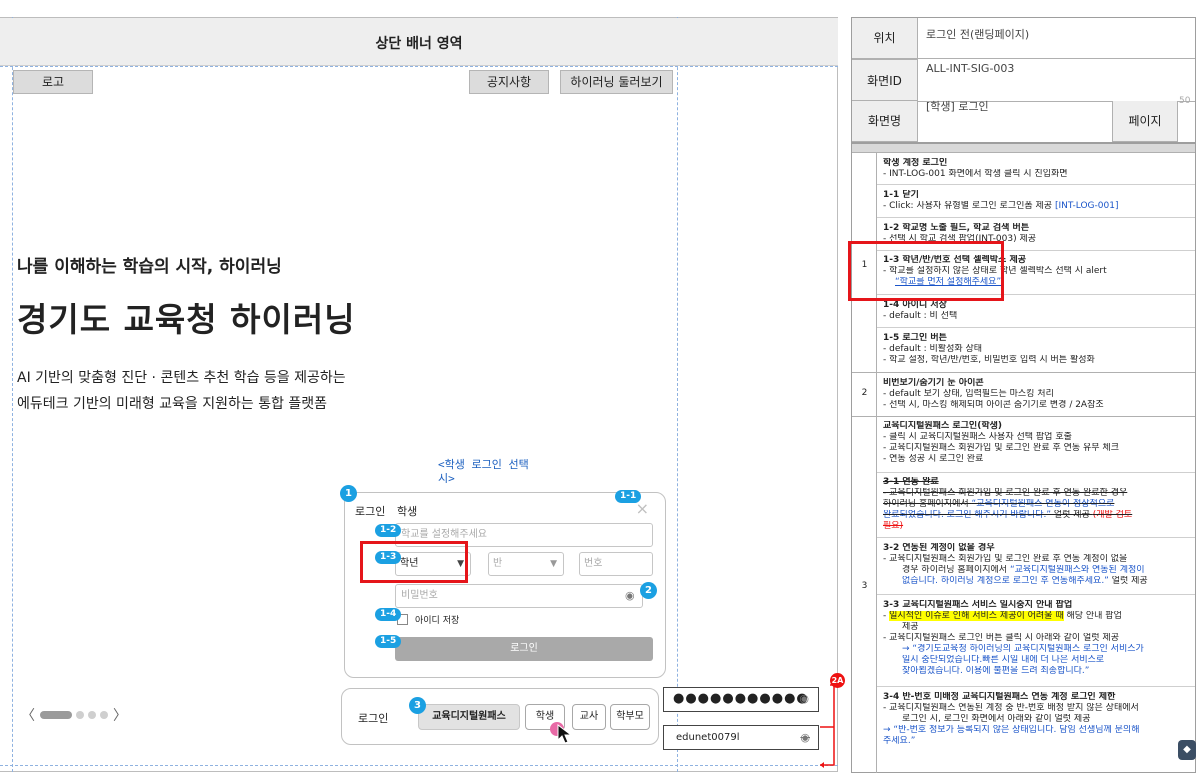  Describe the element at coordinates (976, 616) in the screenshot. I see `spec-highlight: 일시적인 이슈로 인해 서비스 제공이 어려울 때` at that location.